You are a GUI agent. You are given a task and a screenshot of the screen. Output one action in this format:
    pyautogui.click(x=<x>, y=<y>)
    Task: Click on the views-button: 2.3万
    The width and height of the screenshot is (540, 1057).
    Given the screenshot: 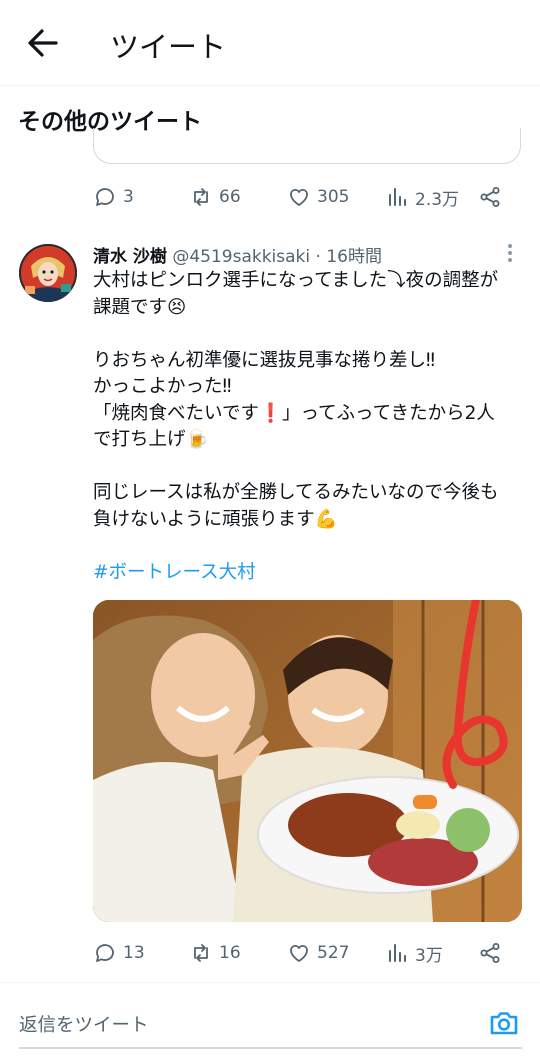 What is the action you would take?
    pyautogui.click(x=422, y=197)
    